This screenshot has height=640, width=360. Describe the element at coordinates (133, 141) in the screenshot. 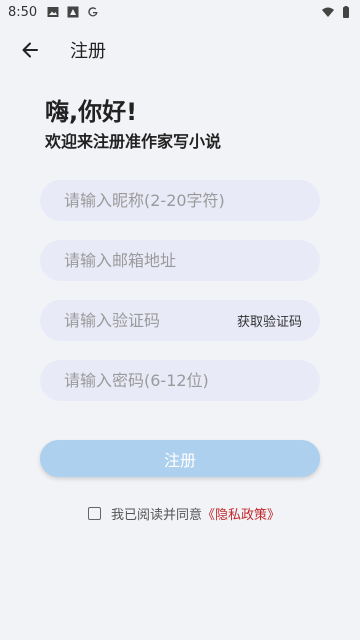

I see `greeting-subtitle: 欢迎来注册准作家写小说` at that location.